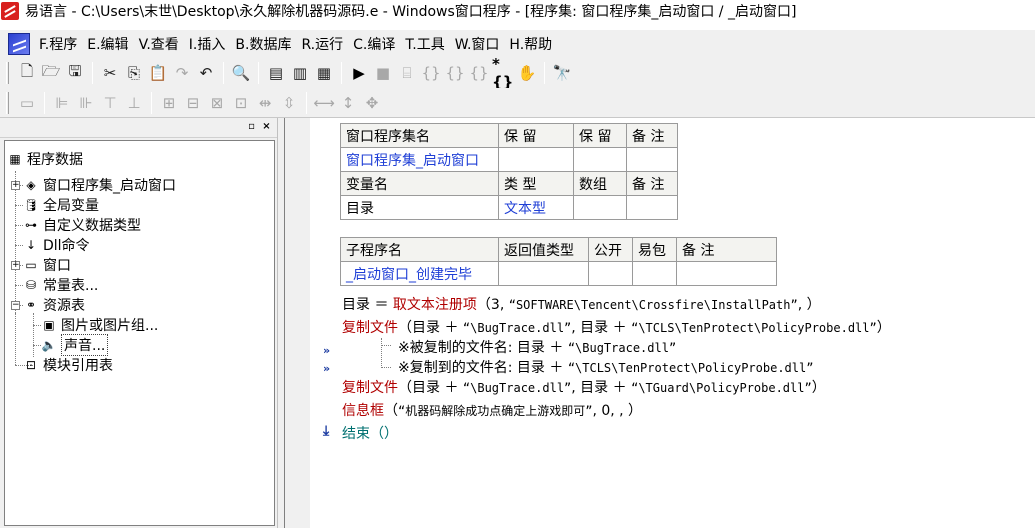 The height and width of the screenshot is (528, 1035). Describe the element at coordinates (276, 73) in the screenshot. I see `layout-view-1-icon: ▤` at that location.